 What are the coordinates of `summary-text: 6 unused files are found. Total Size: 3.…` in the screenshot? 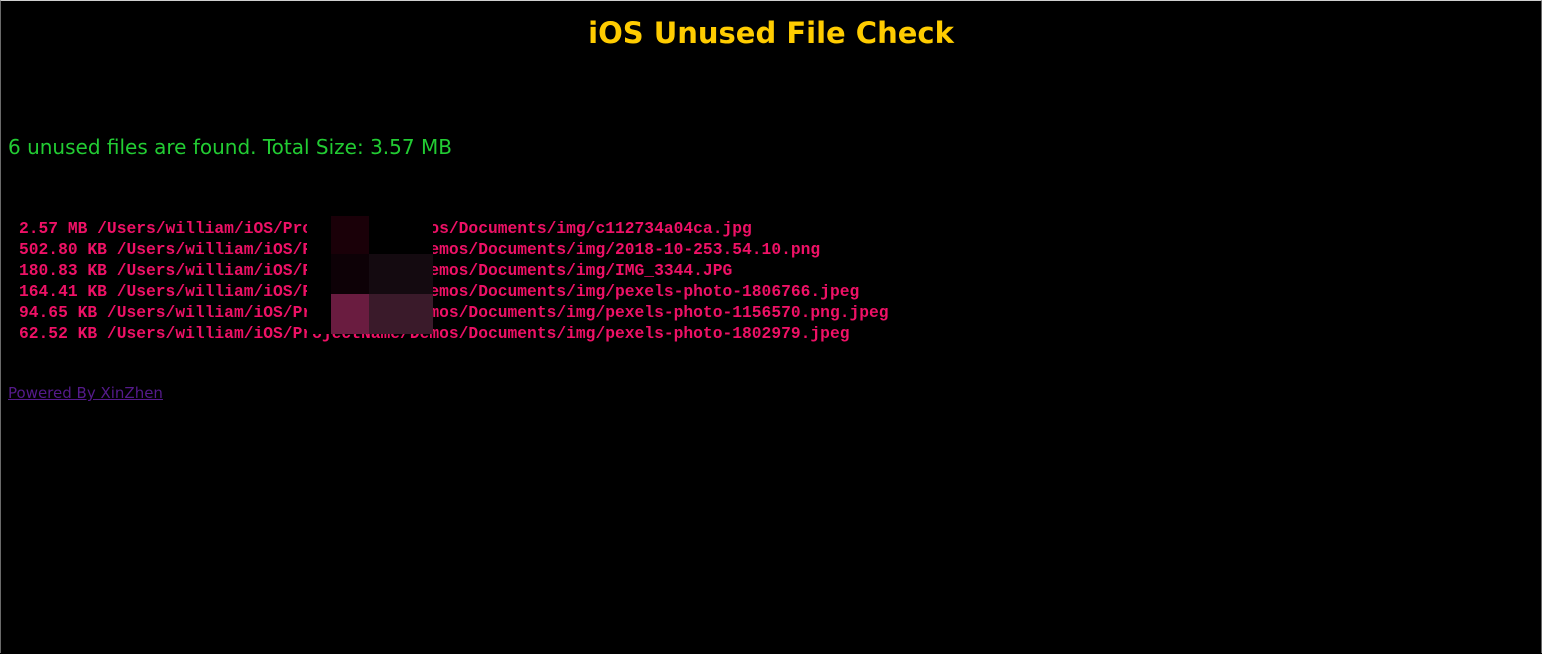 It's located at (230, 147).